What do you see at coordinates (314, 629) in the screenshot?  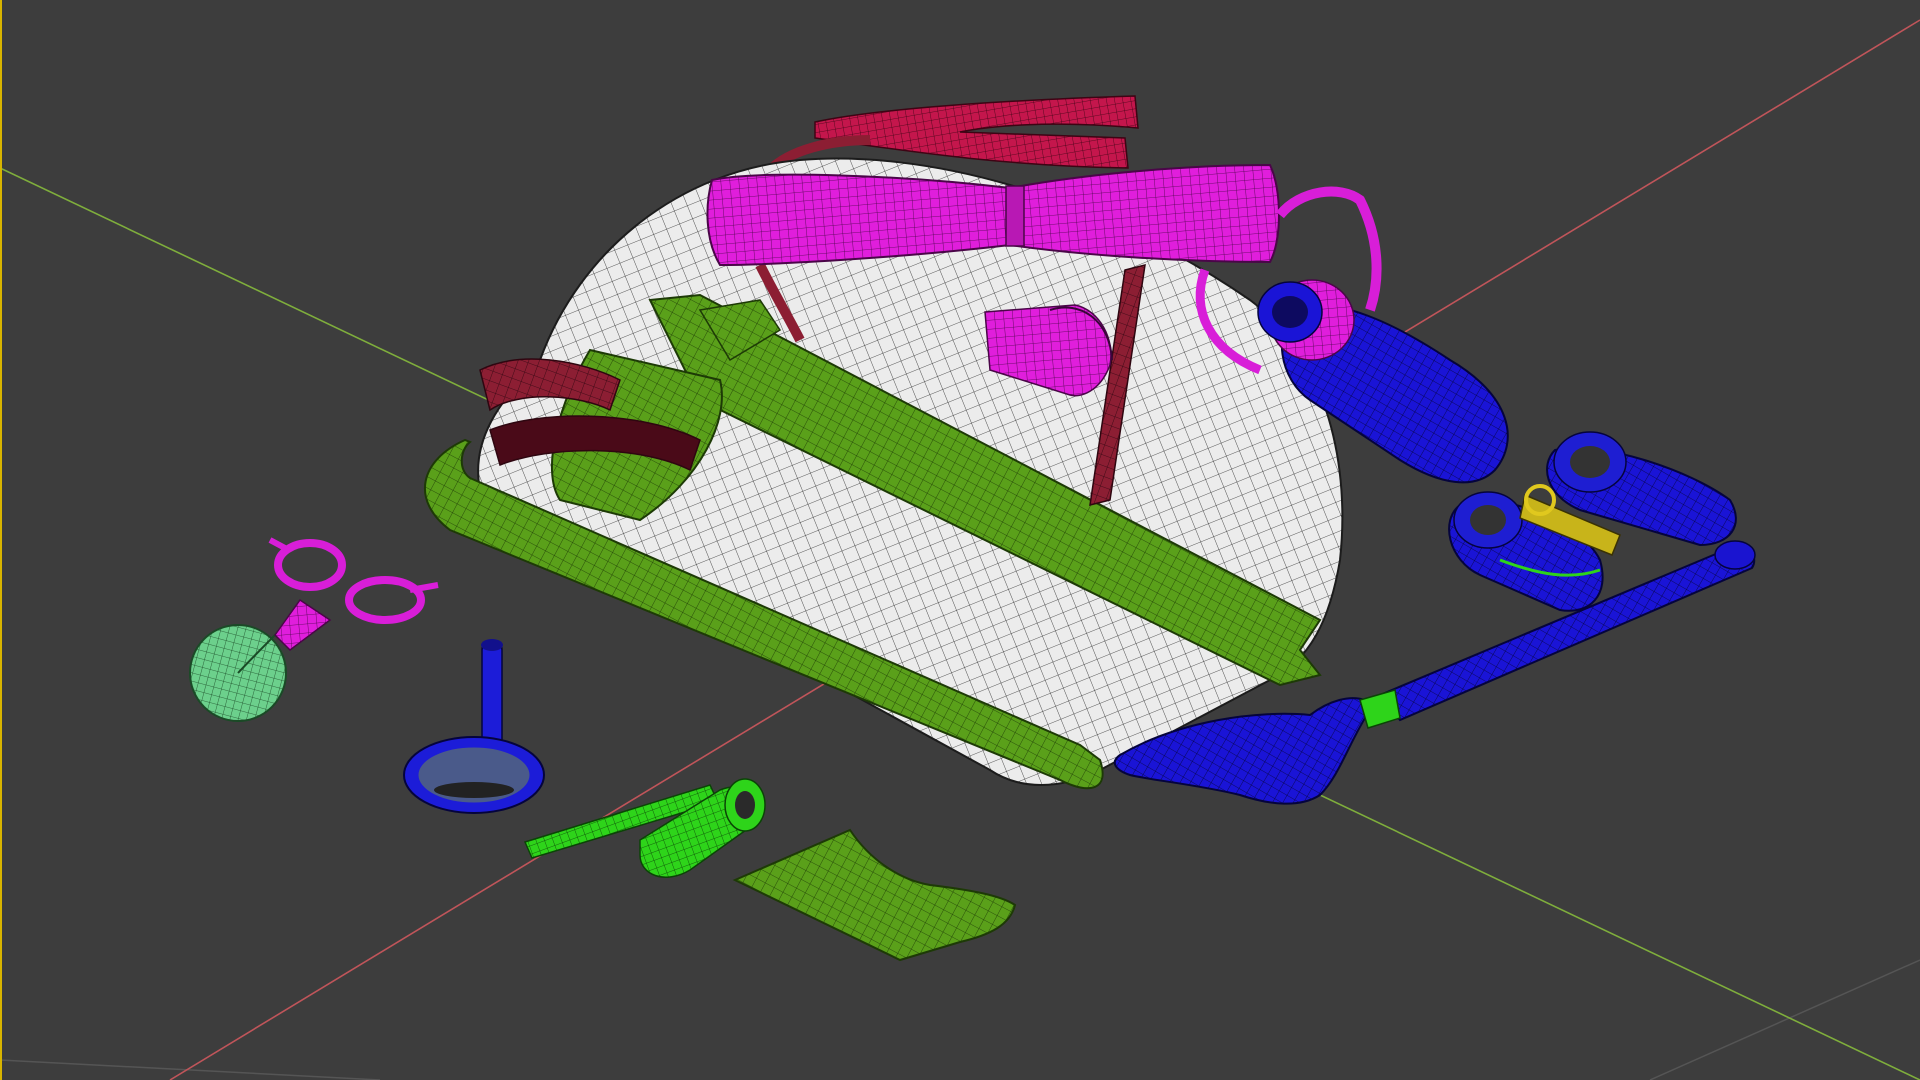 I see `scissors-ball-mesh` at bounding box center [314, 629].